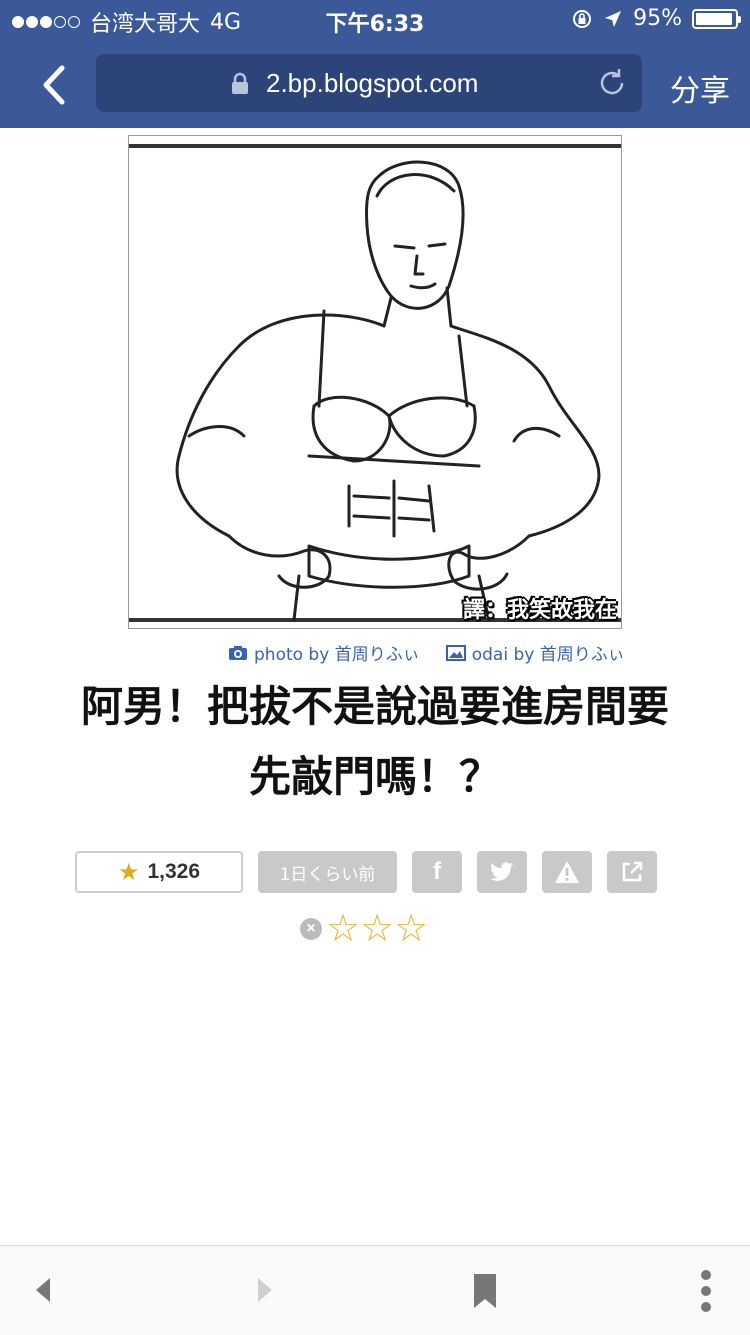 This screenshot has width=750, height=1335. What do you see at coordinates (374, 706) in the screenshot?
I see `post-title-line-1: 阿男！把拔不是說過要進房間要` at bounding box center [374, 706].